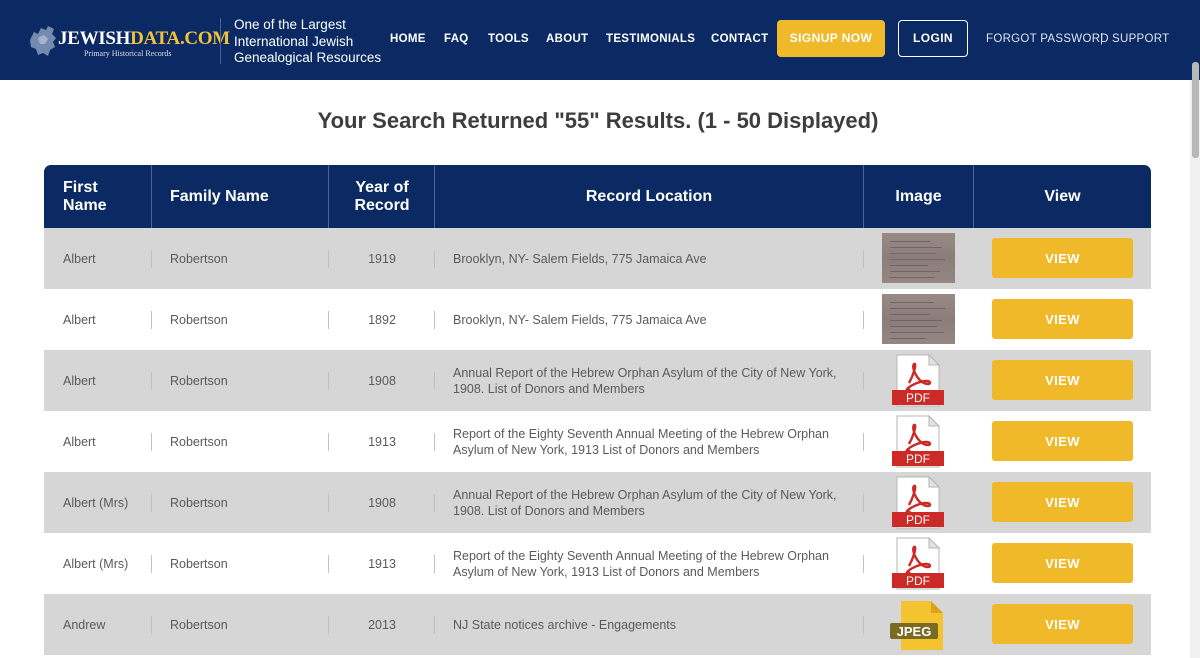 This screenshot has height=658, width=1200. What do you see at coordinates (84, 624) in the screenshot?
I see `first-name-cell: Andrew` at bounding box center [84, 624].